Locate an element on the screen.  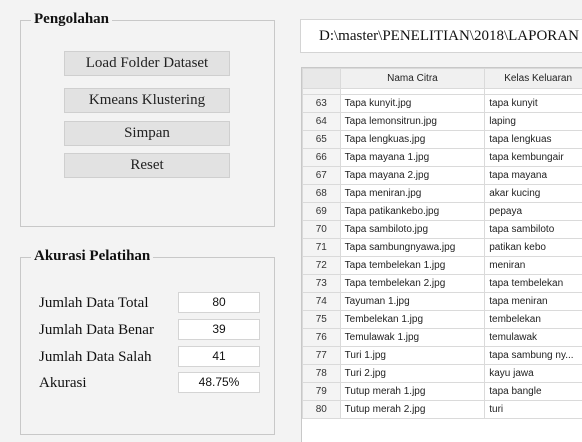
row-number: 65 is located at coordinates (322, 140).